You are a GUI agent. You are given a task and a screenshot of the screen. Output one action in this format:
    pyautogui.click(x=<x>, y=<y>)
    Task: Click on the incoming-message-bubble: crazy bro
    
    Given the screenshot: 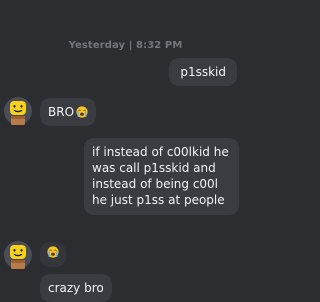 What is the action you would take?
    pyautogui.click(x=76, y=288)
    